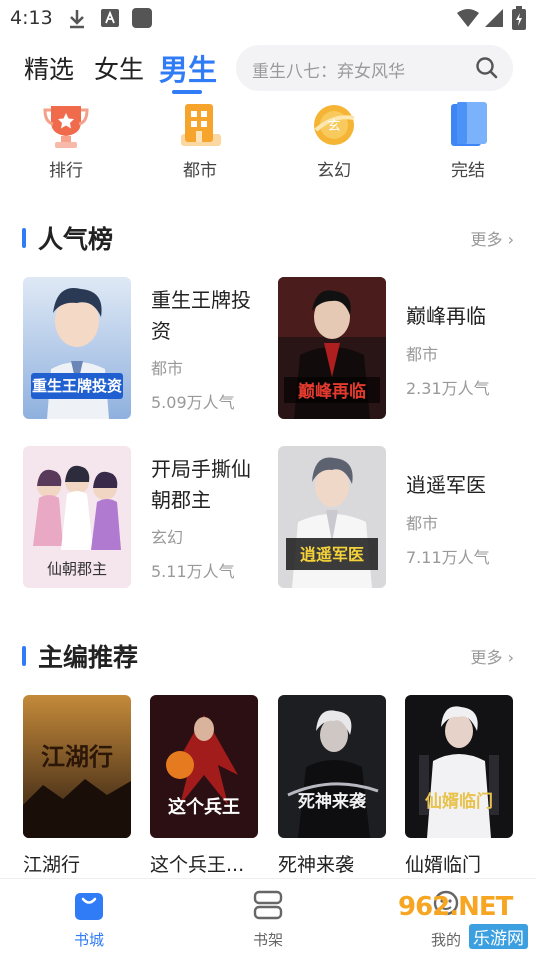 The image size is (536, 954). I want to click on building-icon, so click(200, 125).